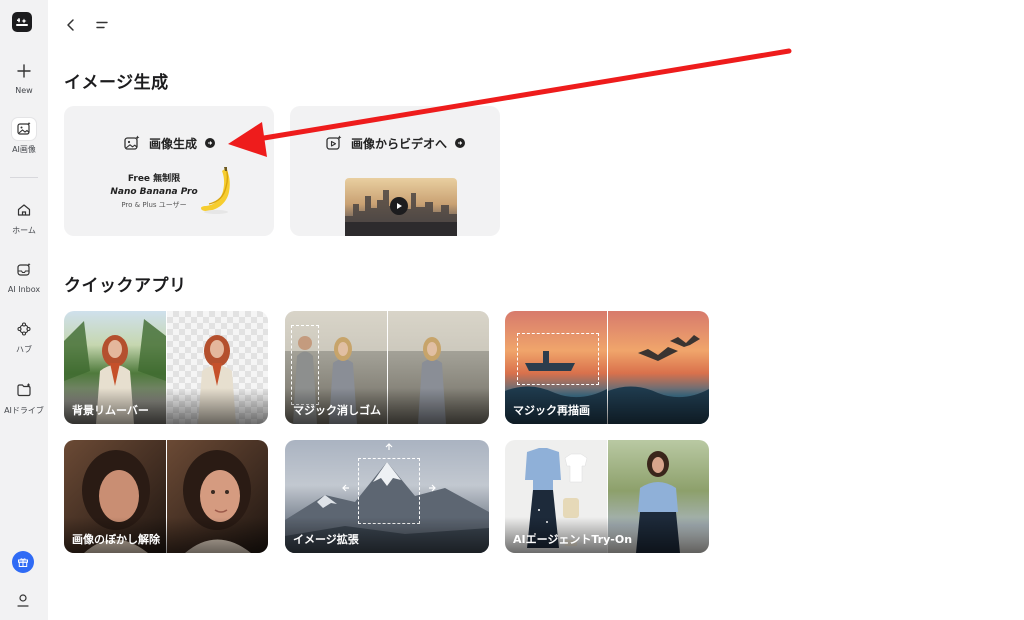 The image size is (1024, 620). Describe the element at coordinates (116, 539) in the screenshot. I see `quick-app-label: 画像のぼかし解除` at that location.